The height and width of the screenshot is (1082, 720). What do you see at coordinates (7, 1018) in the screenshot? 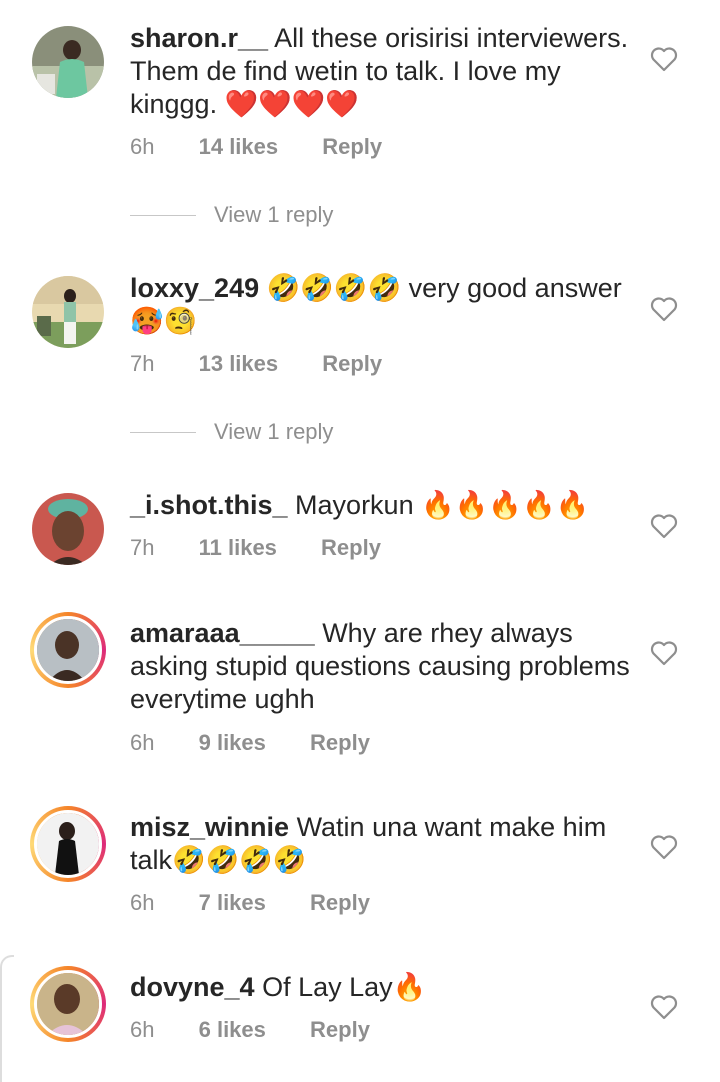
I see `sheet-edge` at bounding box center [7, 1018].